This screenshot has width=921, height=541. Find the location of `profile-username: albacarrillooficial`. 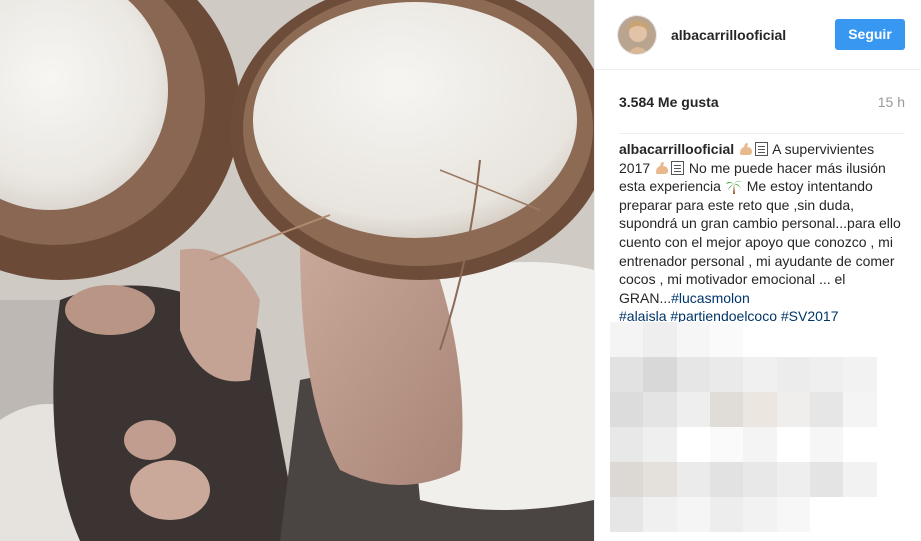

profile-username: albacarrillooficial is located at coordinates (753, 35).